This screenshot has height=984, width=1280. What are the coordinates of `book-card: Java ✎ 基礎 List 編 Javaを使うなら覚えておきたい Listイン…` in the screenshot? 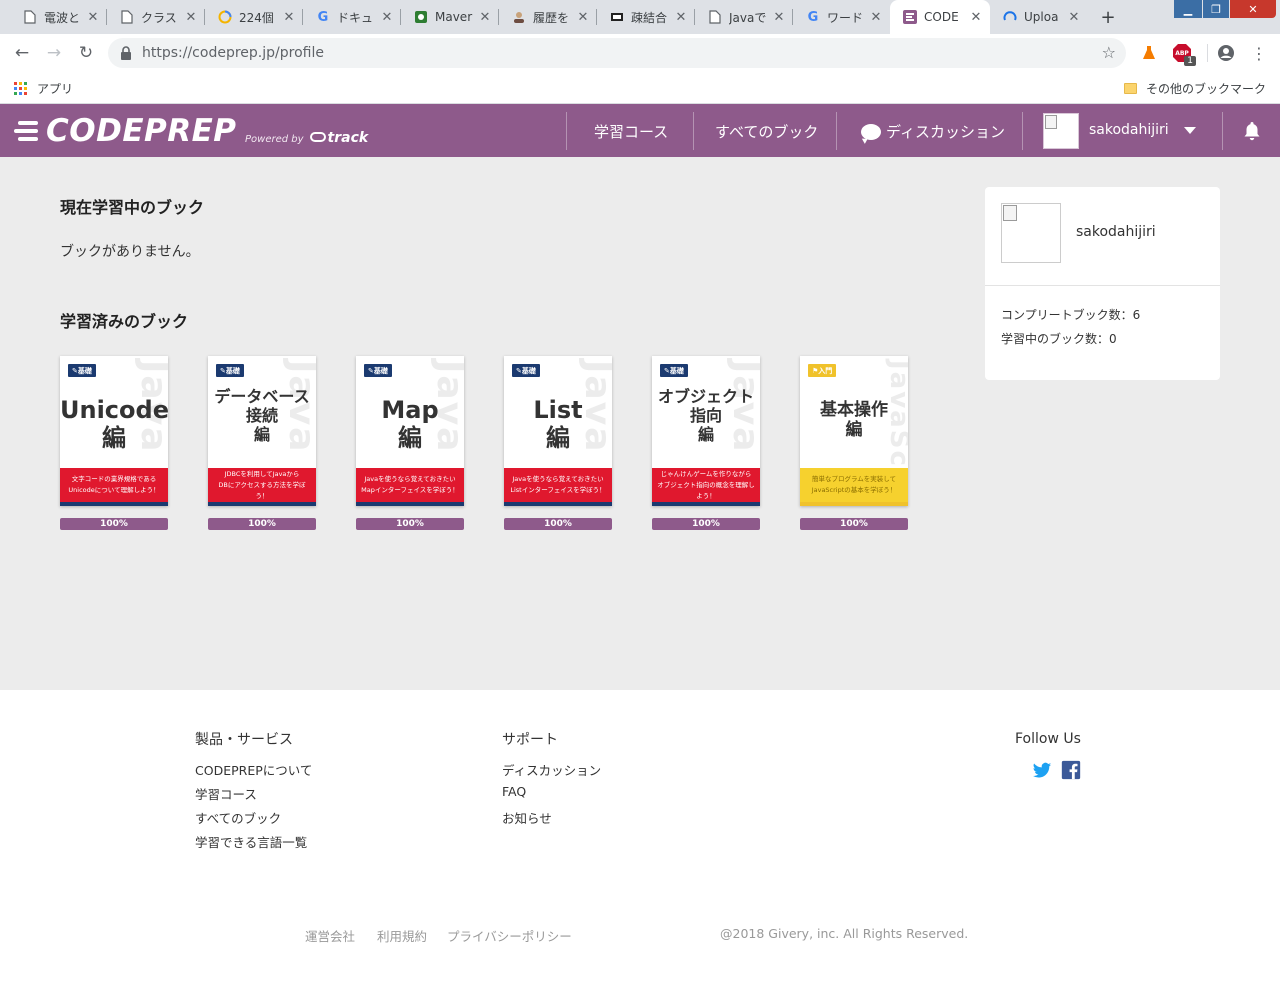 It's located at (558, 443).